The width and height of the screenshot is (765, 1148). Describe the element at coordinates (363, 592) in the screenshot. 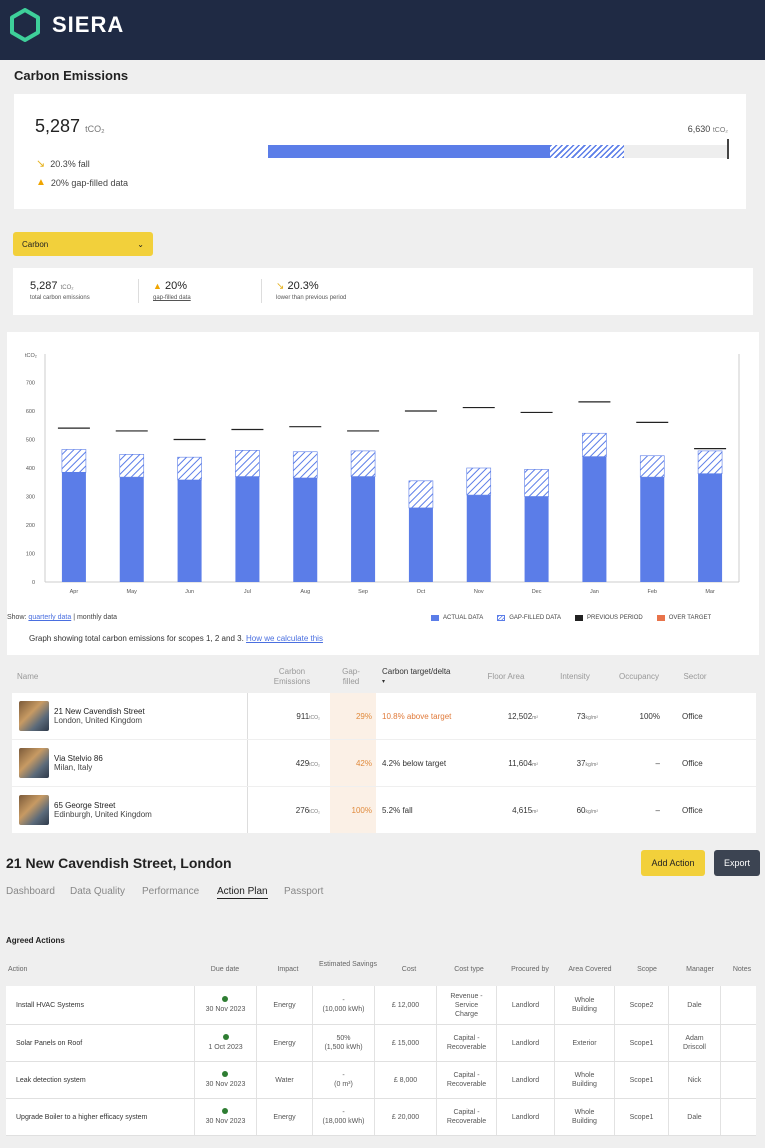

I see `x-tick-label: Sep` at that location.